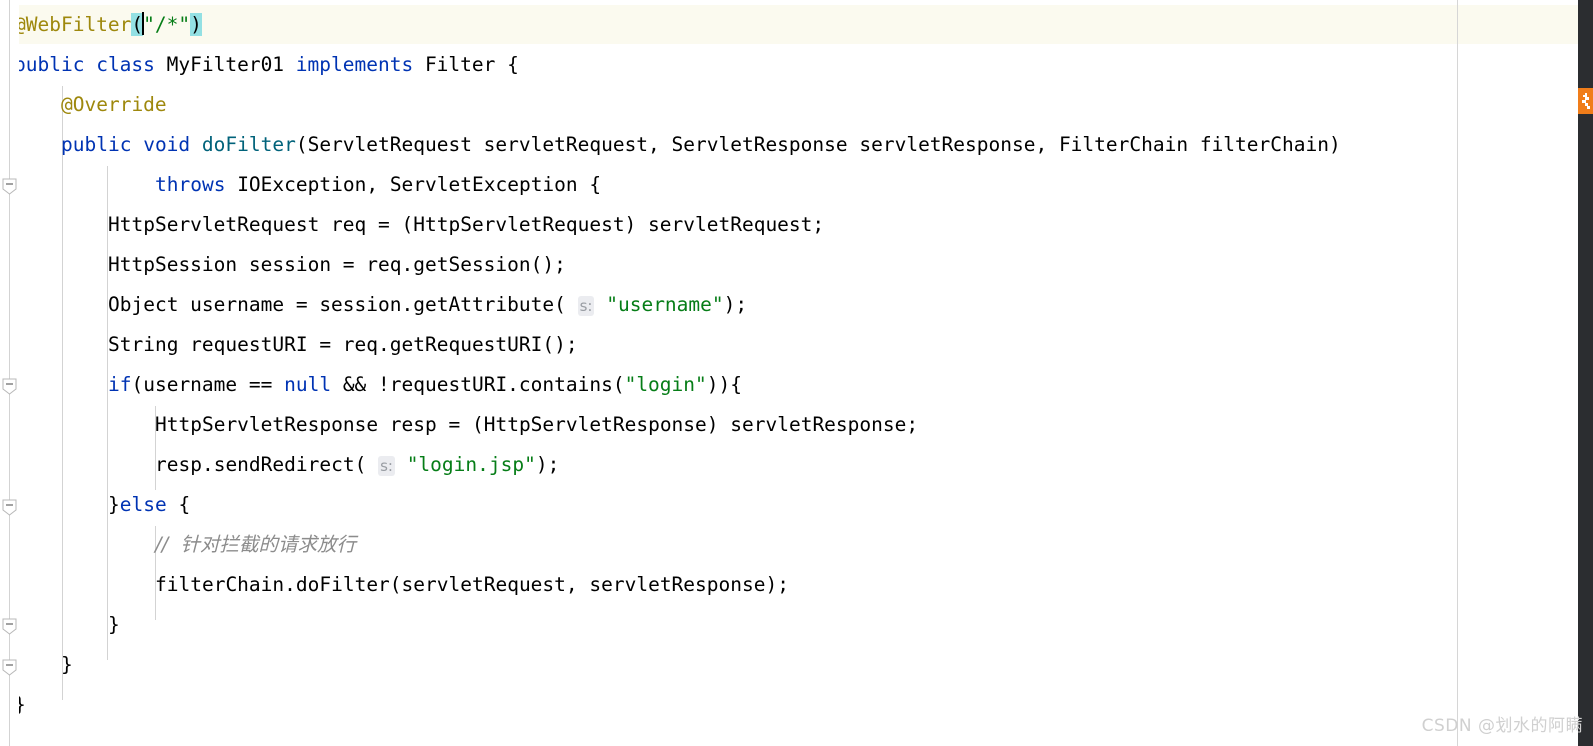 This screenshot has width=1593, height=746. I want to click on fold-marker-method, so click(9, 386).